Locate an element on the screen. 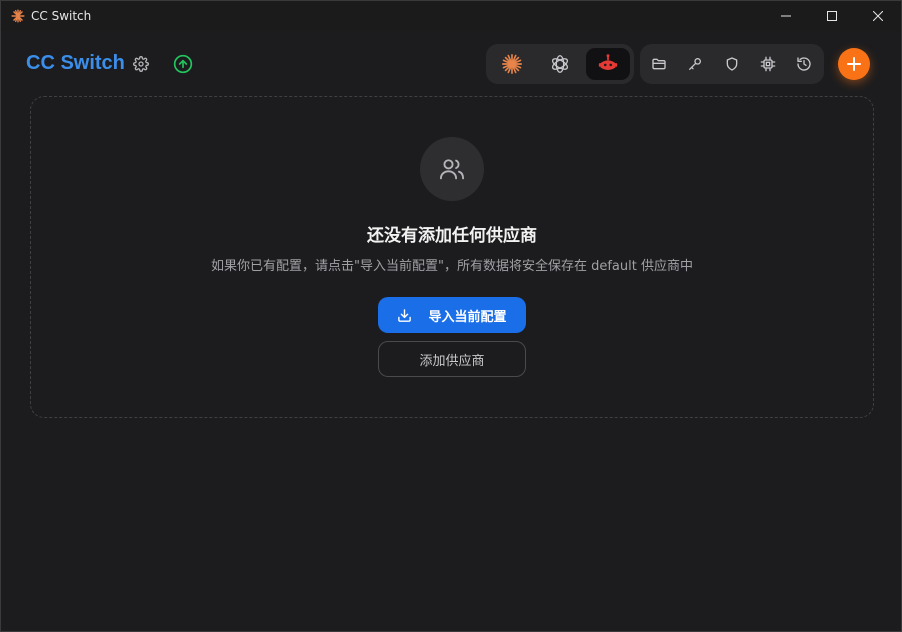 This screenshot has width=902, height=632. mcp-button is located at coordinates (768, 64).